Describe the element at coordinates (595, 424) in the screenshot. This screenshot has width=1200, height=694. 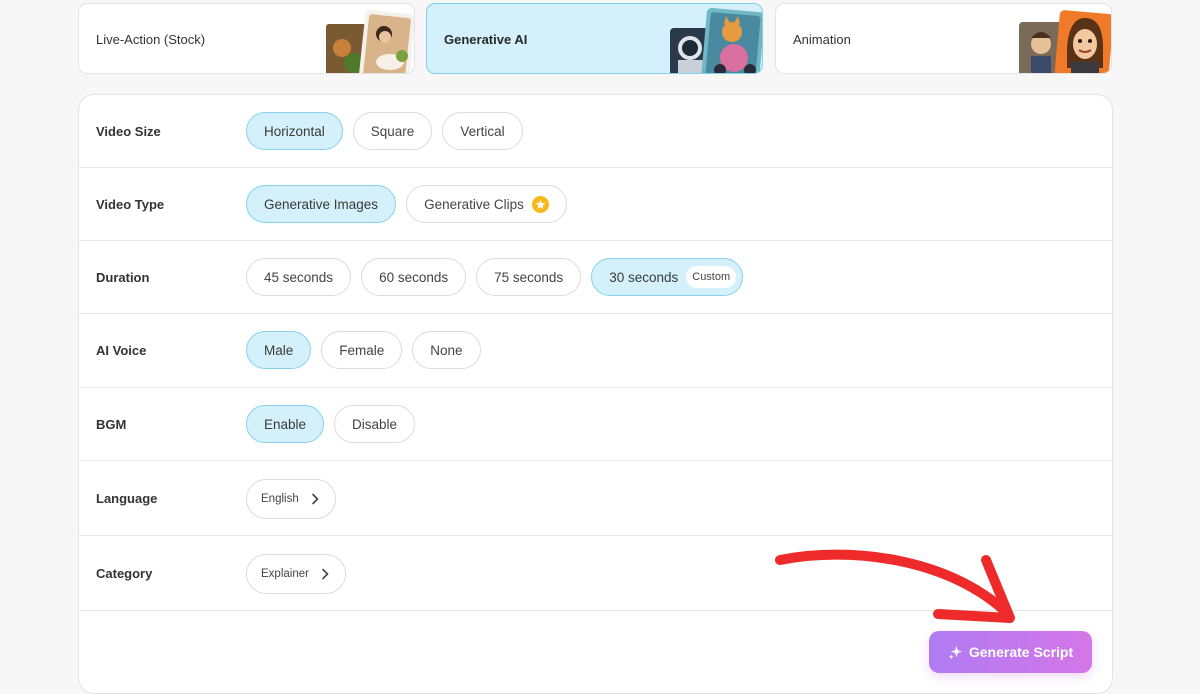
I see `bgm-row: BGM Enable Disable` at that location.